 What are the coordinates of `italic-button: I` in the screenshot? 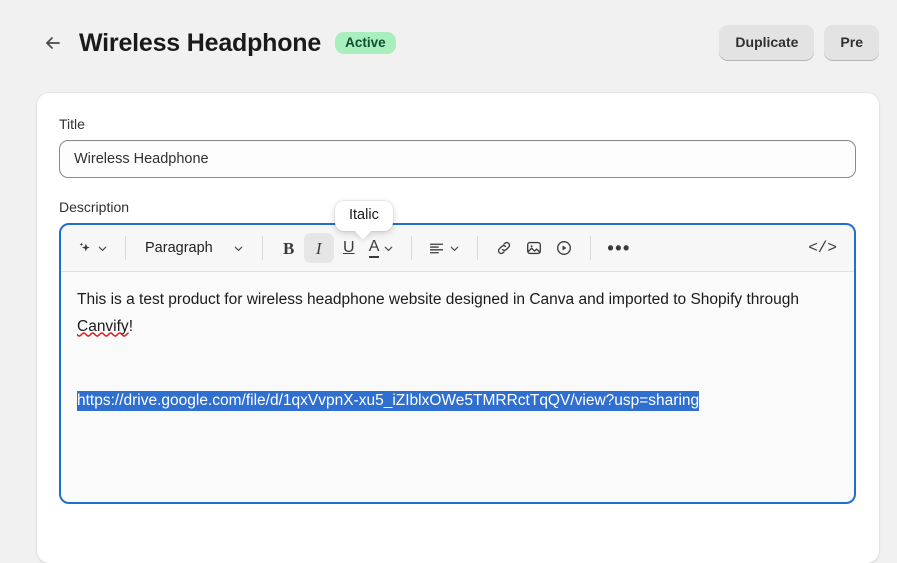 It's located at (318, 248).